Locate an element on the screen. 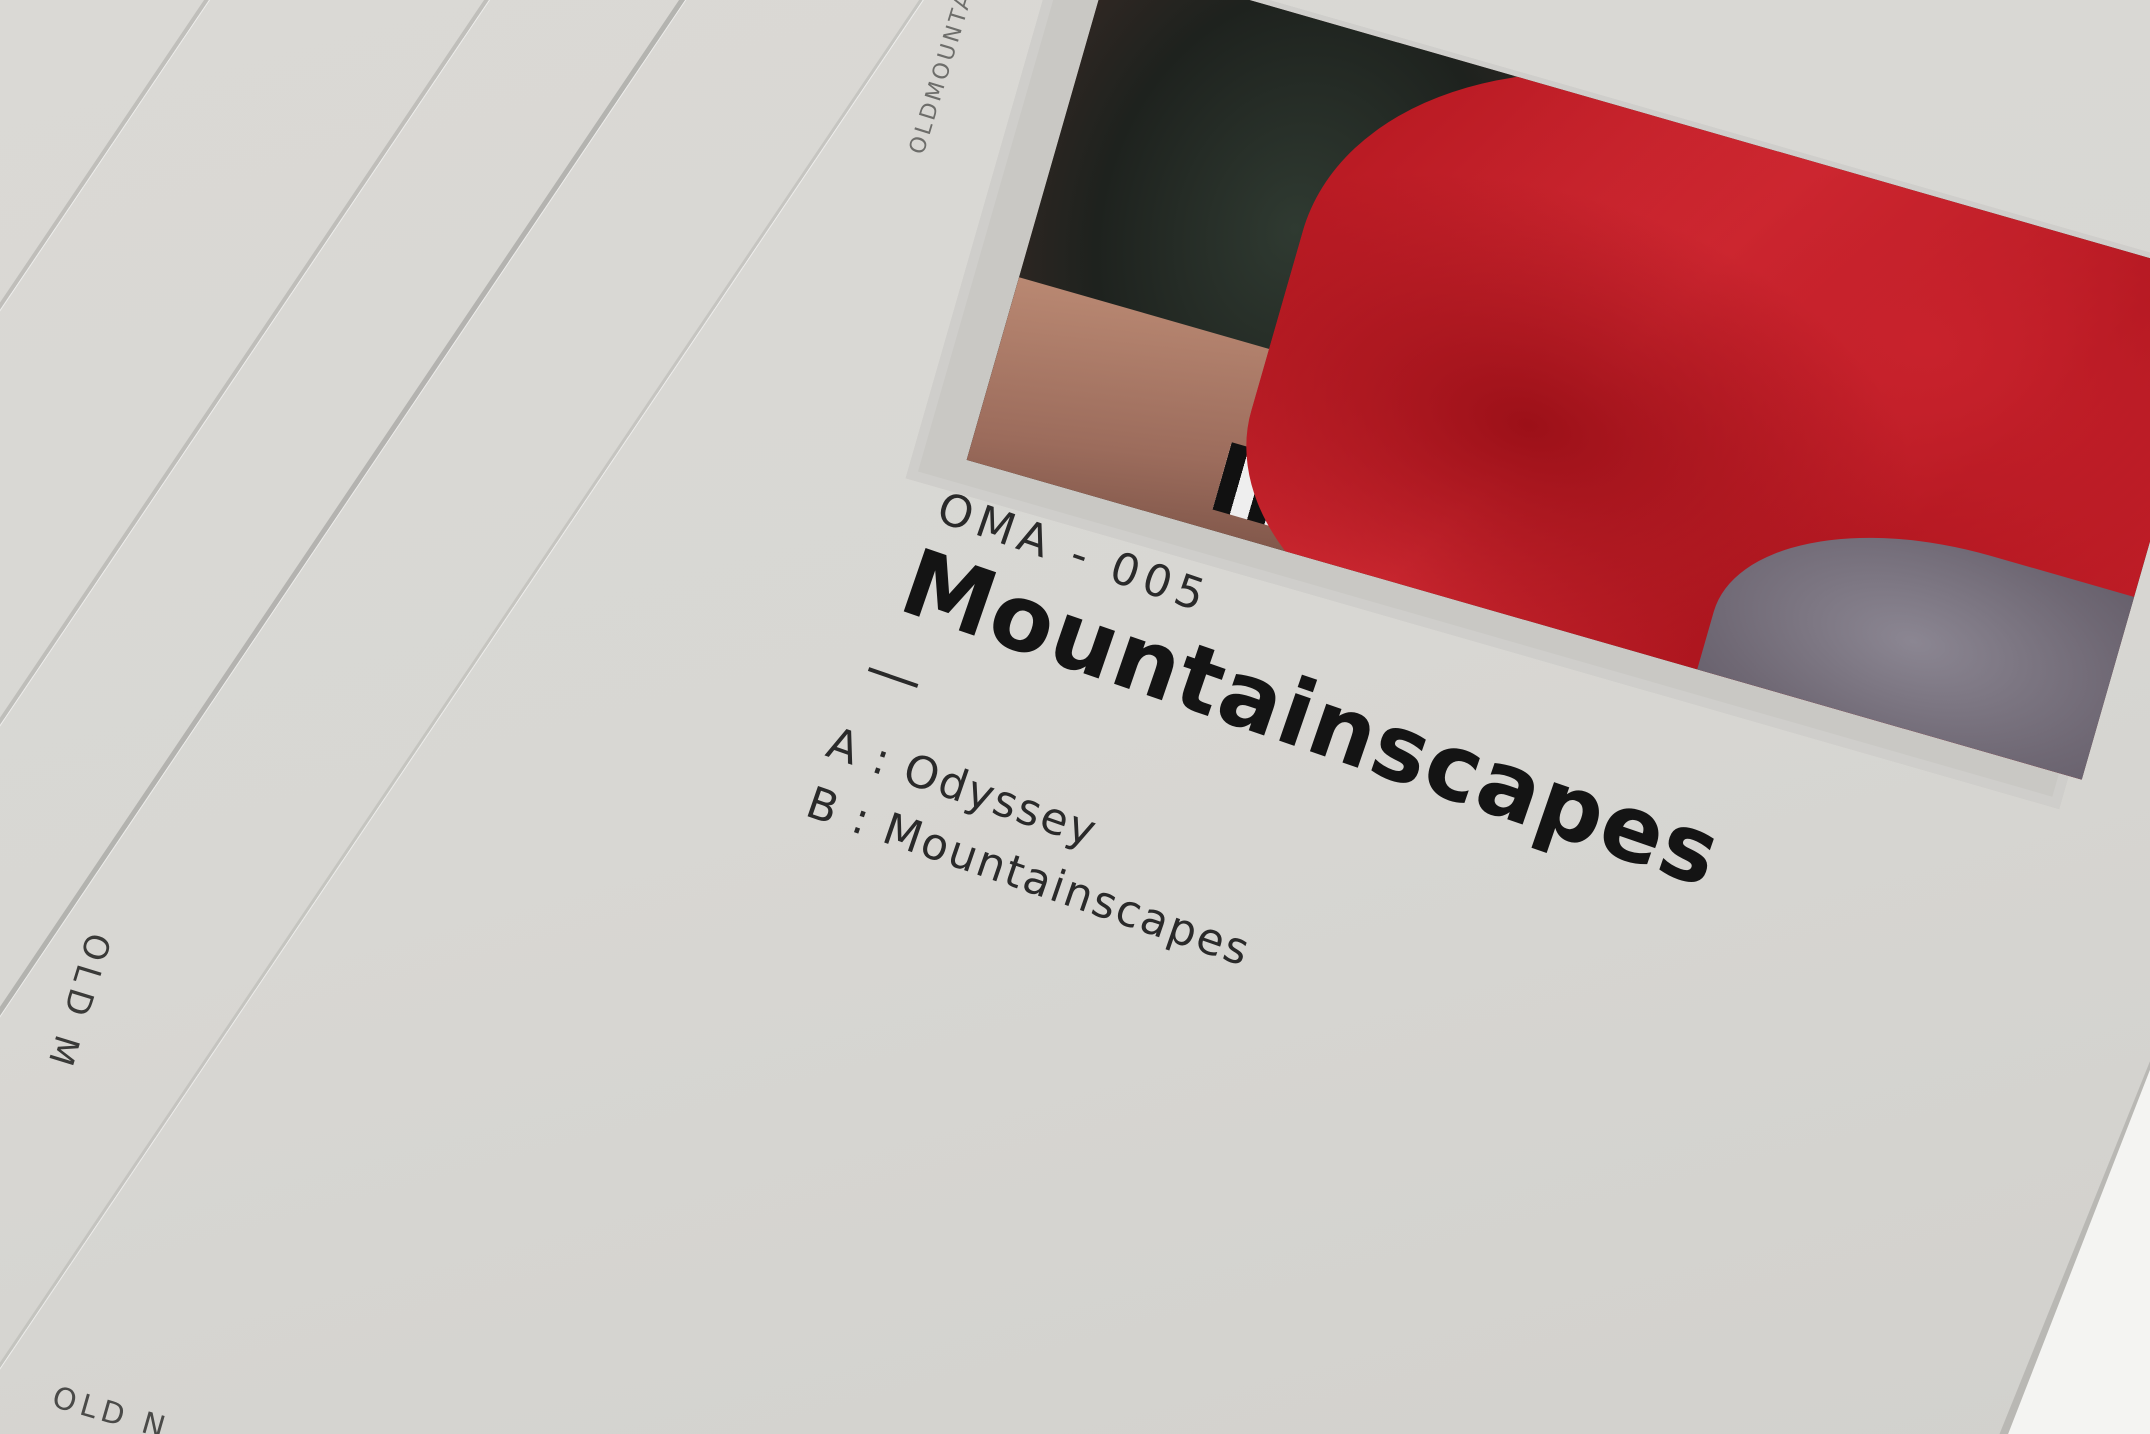 Image resolution: width=2150 pixels, height=1434 pixels. divider-dash is located at coordinates (893, 677).